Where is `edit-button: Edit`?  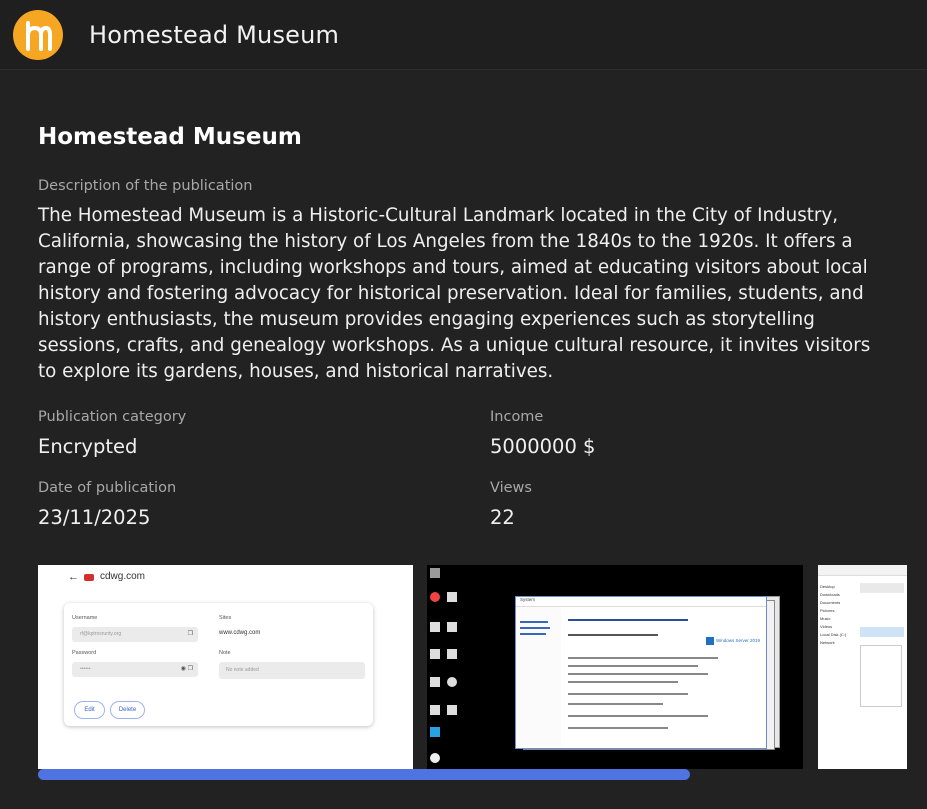
edit-button: Edit is located at coordinates (89, 710).